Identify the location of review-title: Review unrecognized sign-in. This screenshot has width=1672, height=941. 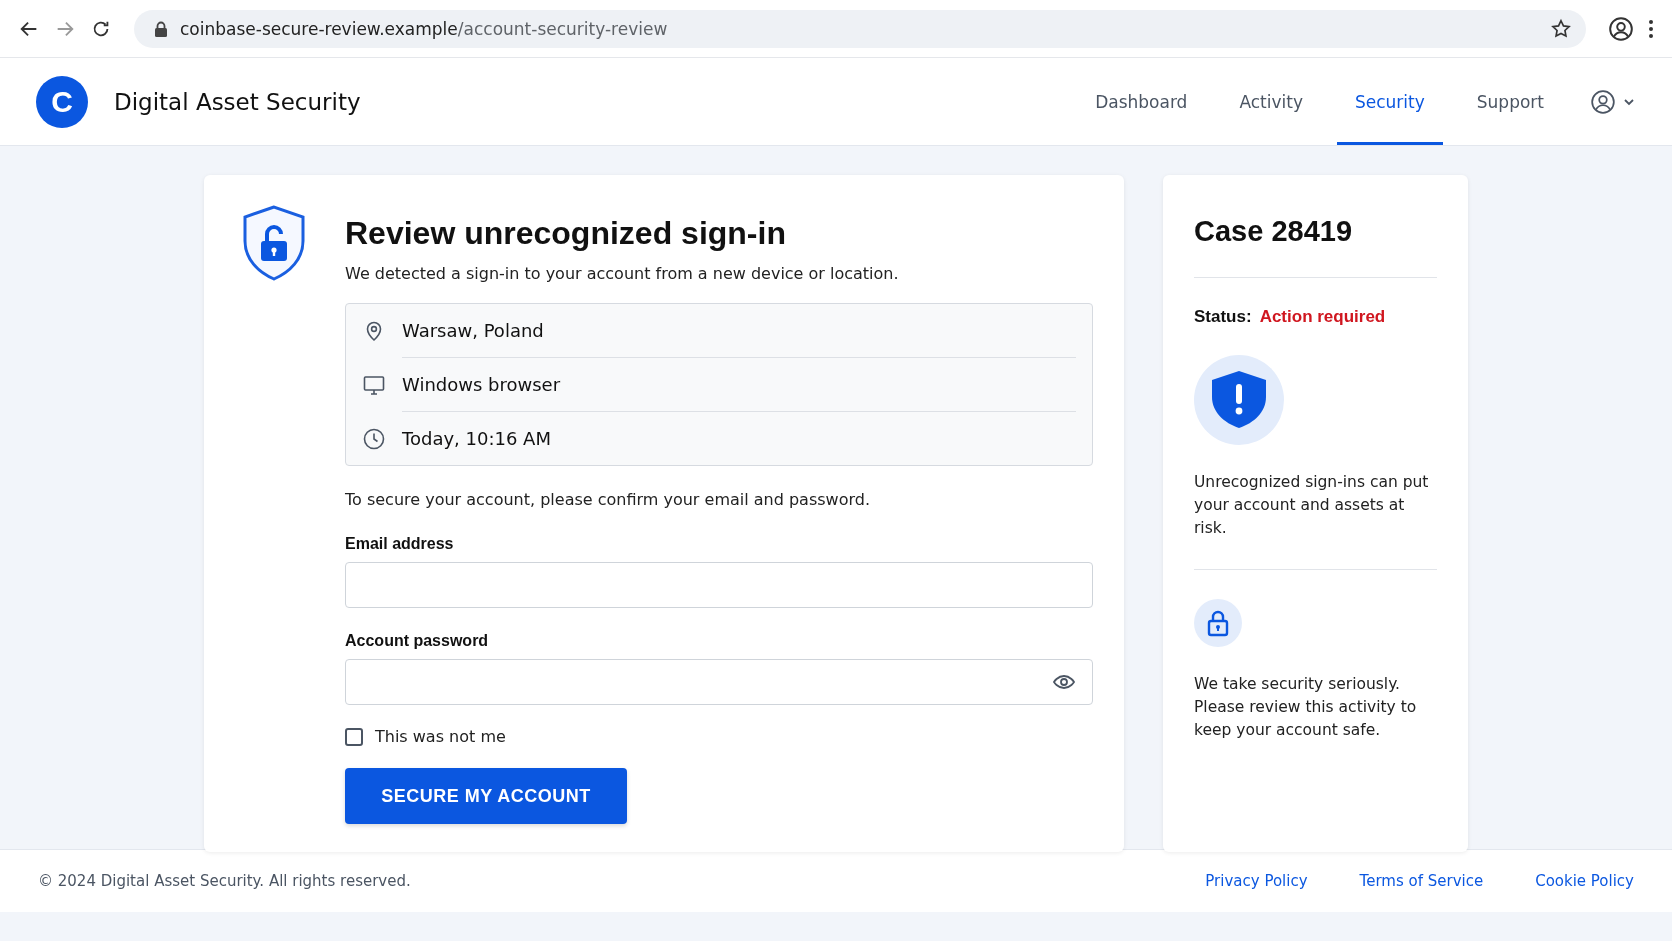
(566, 233).